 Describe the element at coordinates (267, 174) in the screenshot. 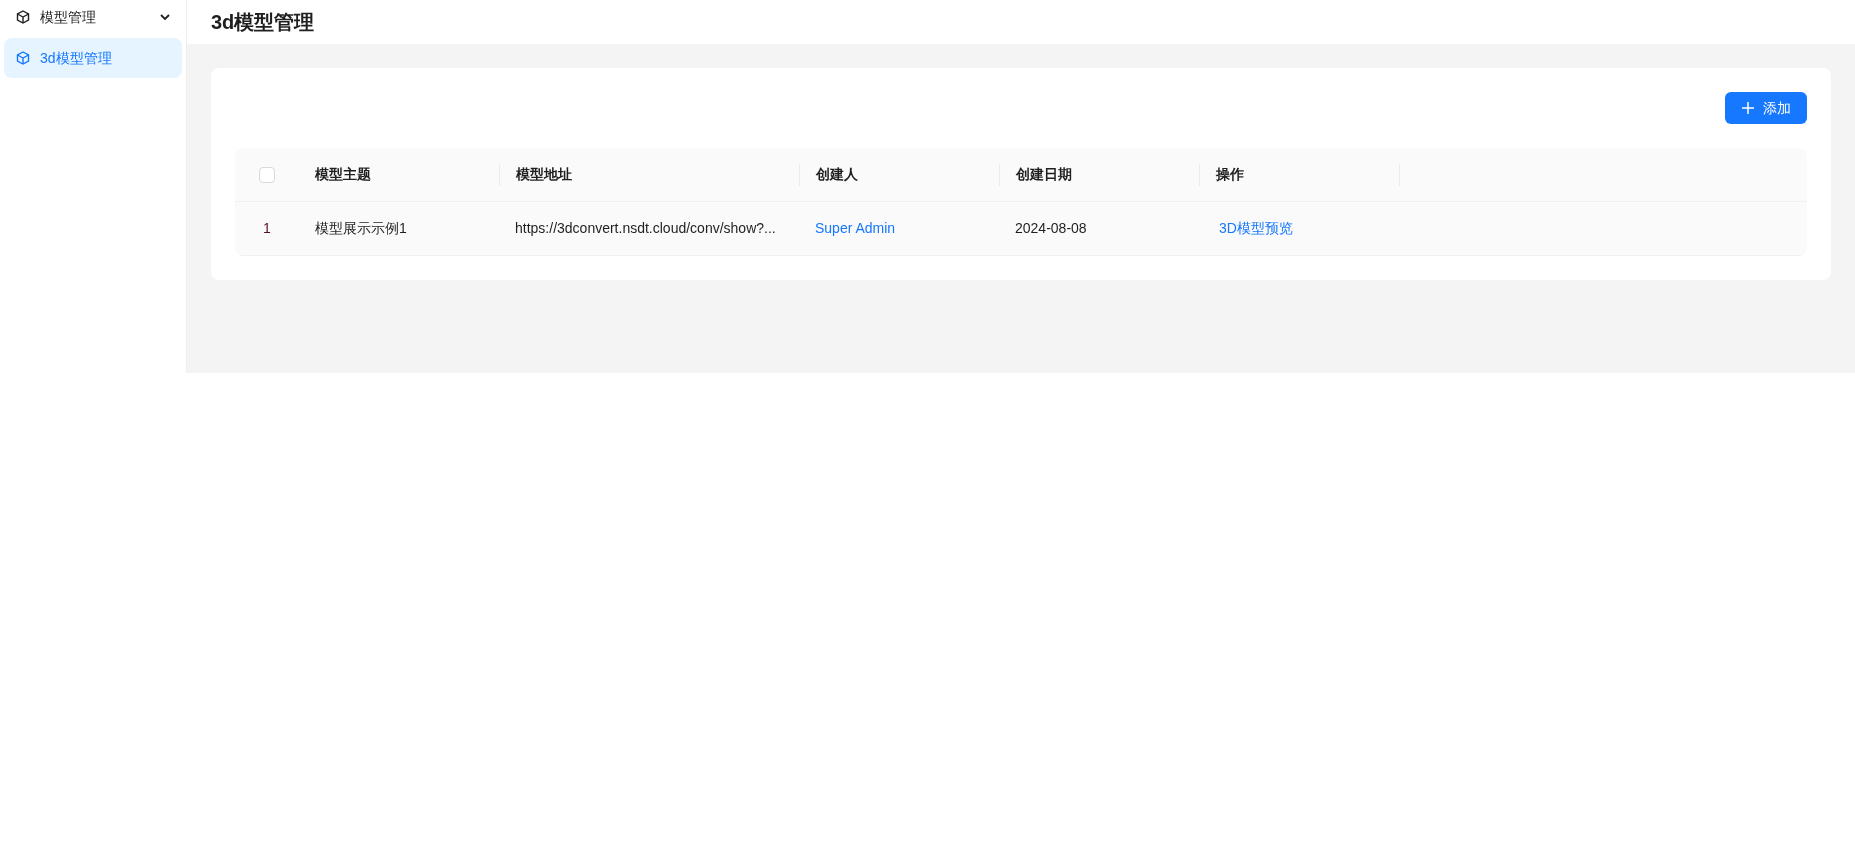

I see `select-all-checkbox` at that location.